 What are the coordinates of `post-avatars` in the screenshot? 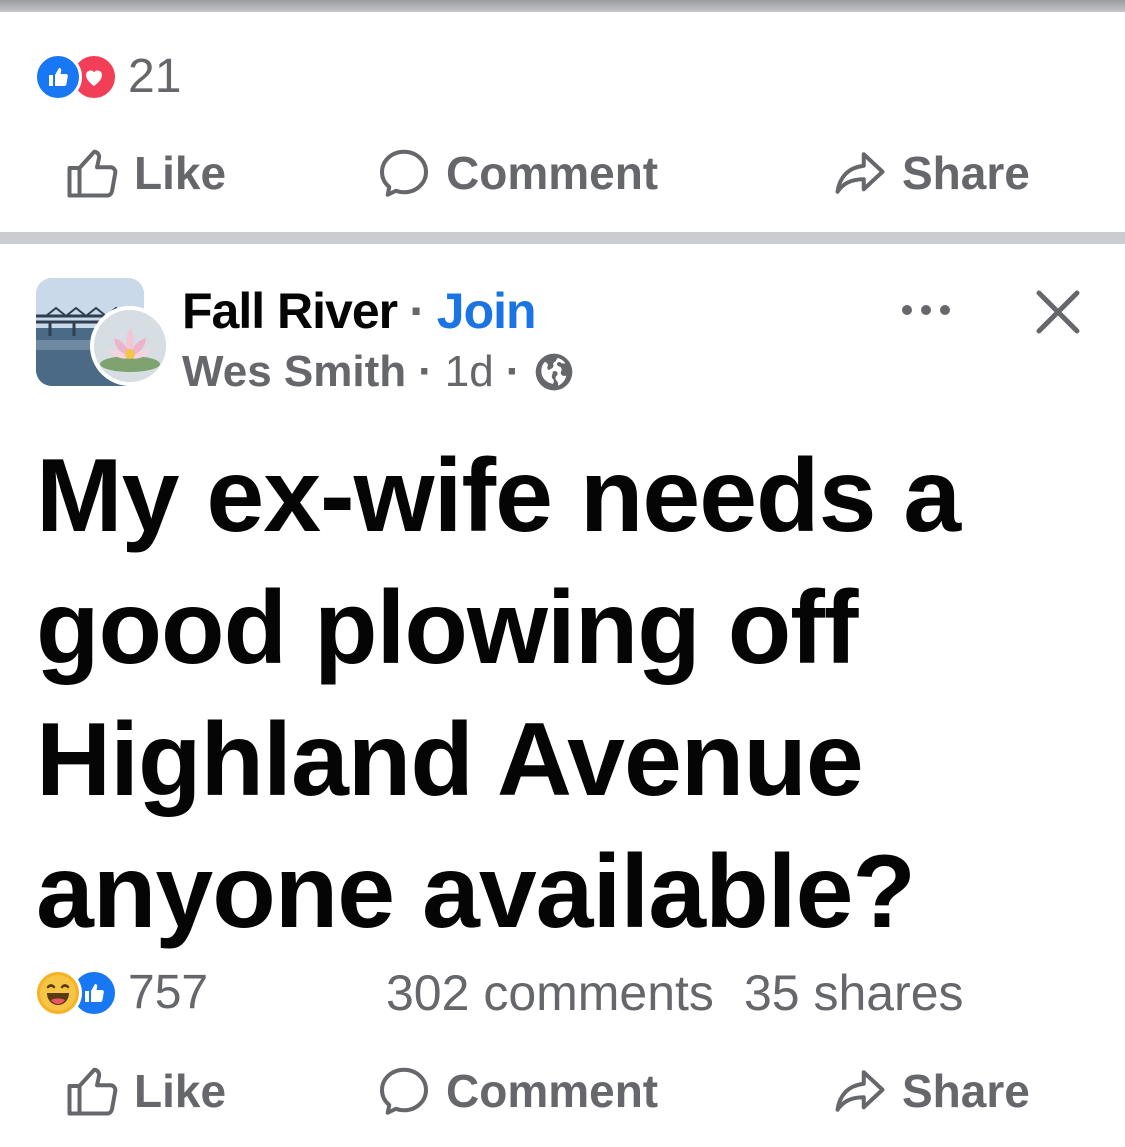 It's located at (103, 334).